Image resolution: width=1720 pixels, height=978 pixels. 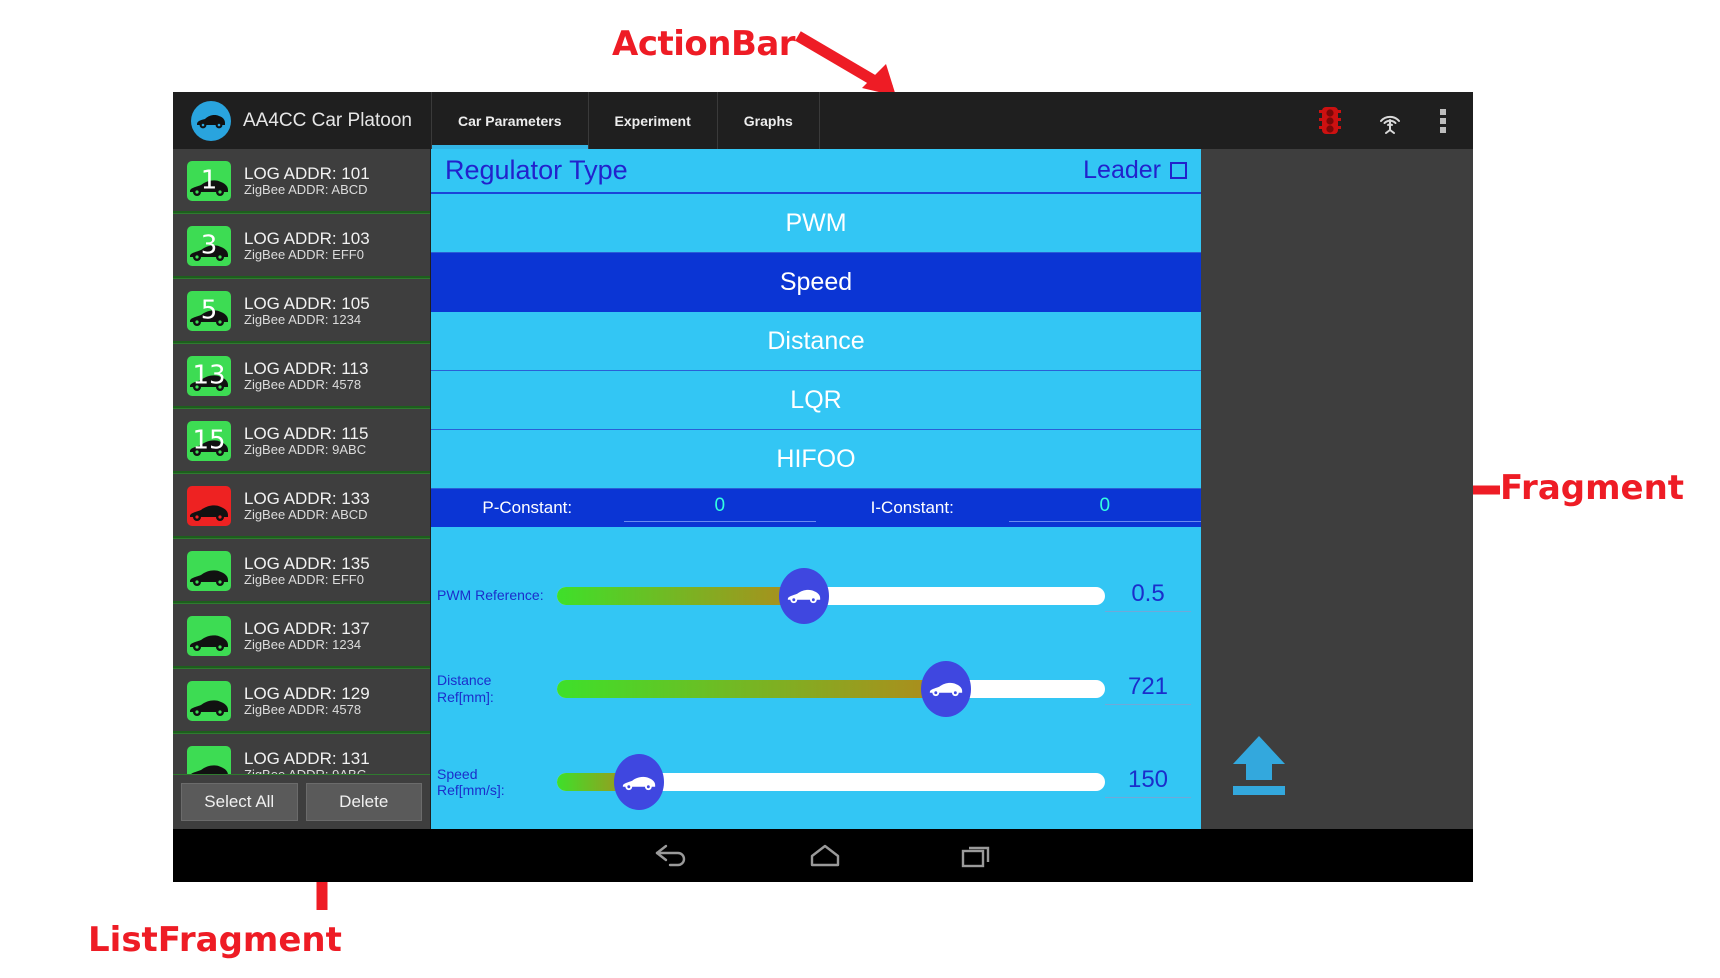 I want to click on list-item-log-addr: LOG ADDR: 137, so click(x=307, y=629).